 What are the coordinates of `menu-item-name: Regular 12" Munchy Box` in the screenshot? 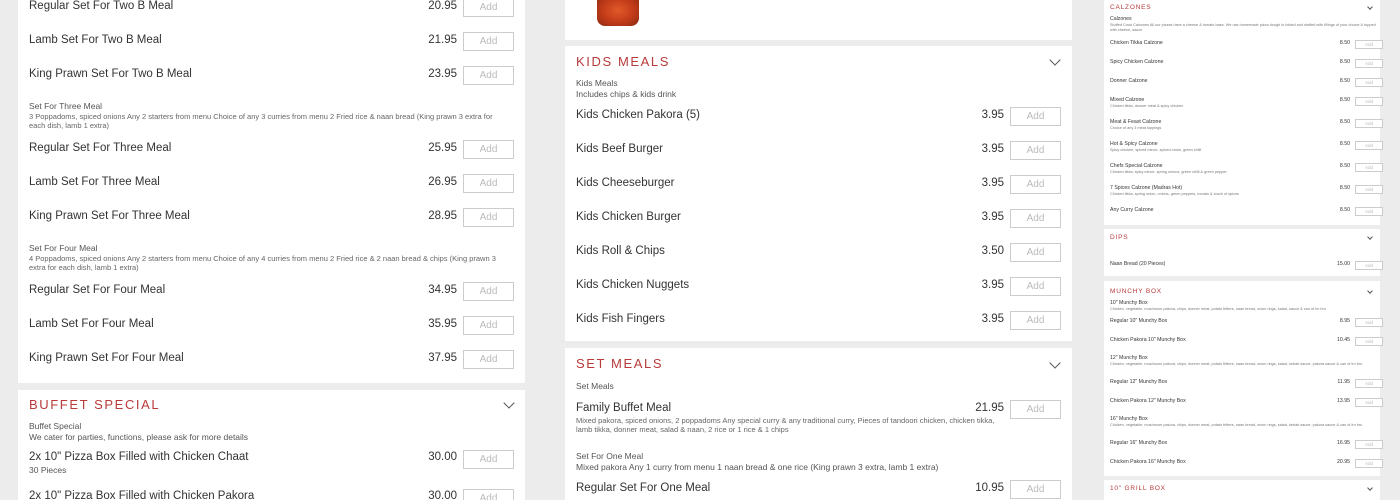 It's located at (1139, 382).